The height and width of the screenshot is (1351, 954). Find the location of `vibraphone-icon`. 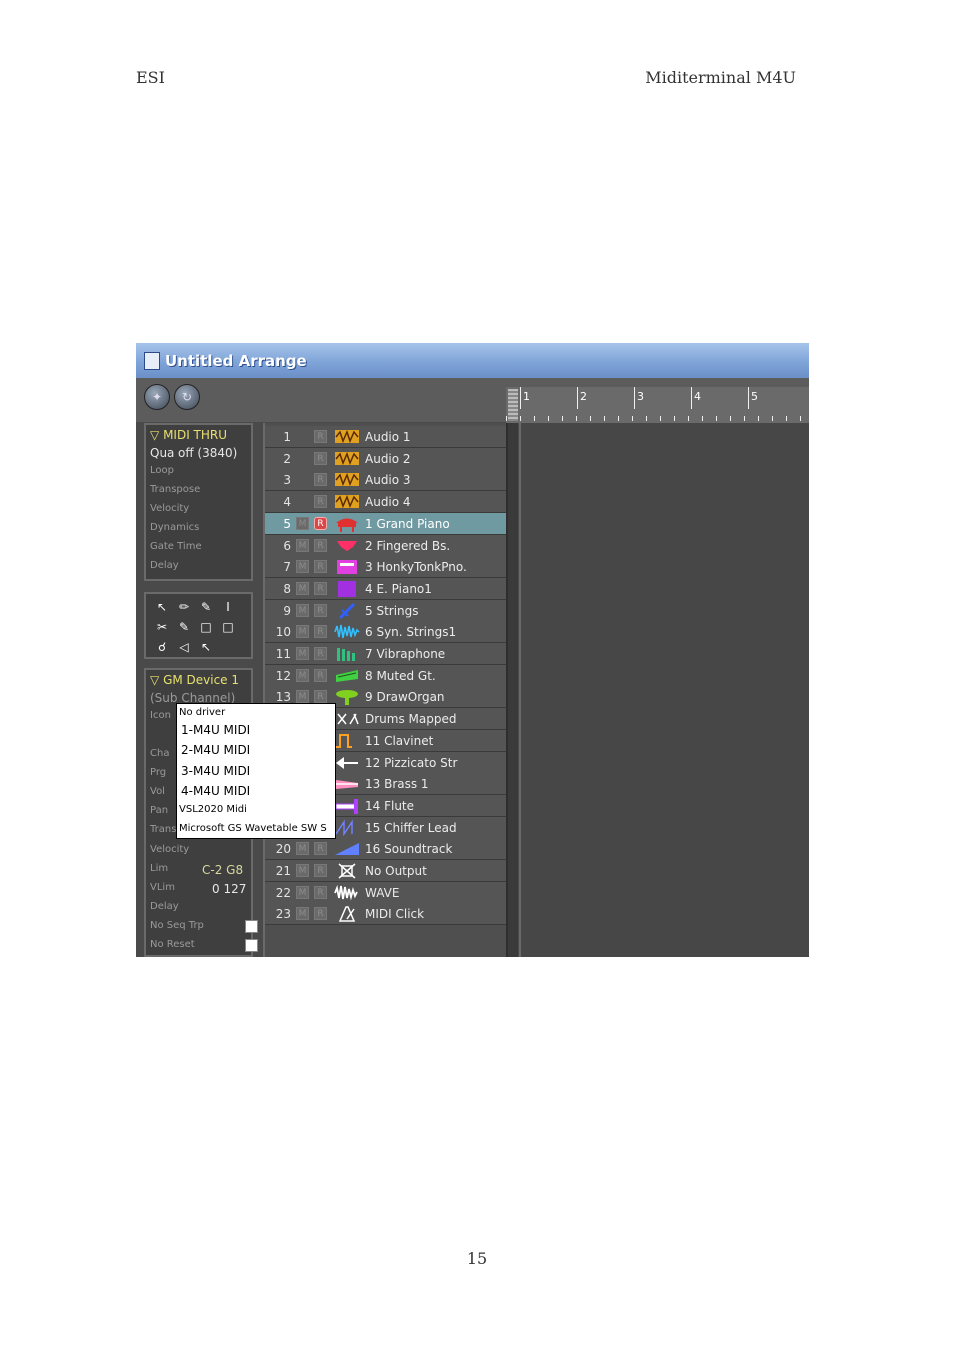

vibraphone-icon is located at coordinates (347, 653).